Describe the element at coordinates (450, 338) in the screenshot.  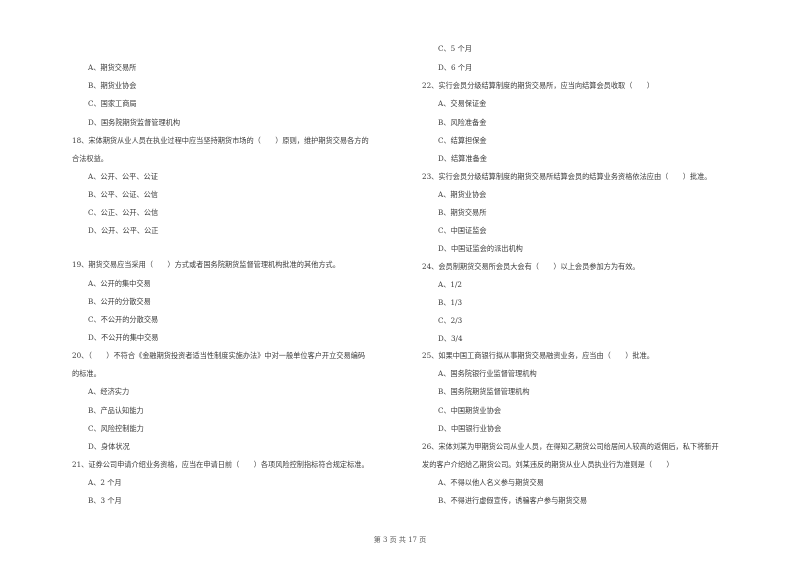
I see `answer-option: D、3/4` at that location.